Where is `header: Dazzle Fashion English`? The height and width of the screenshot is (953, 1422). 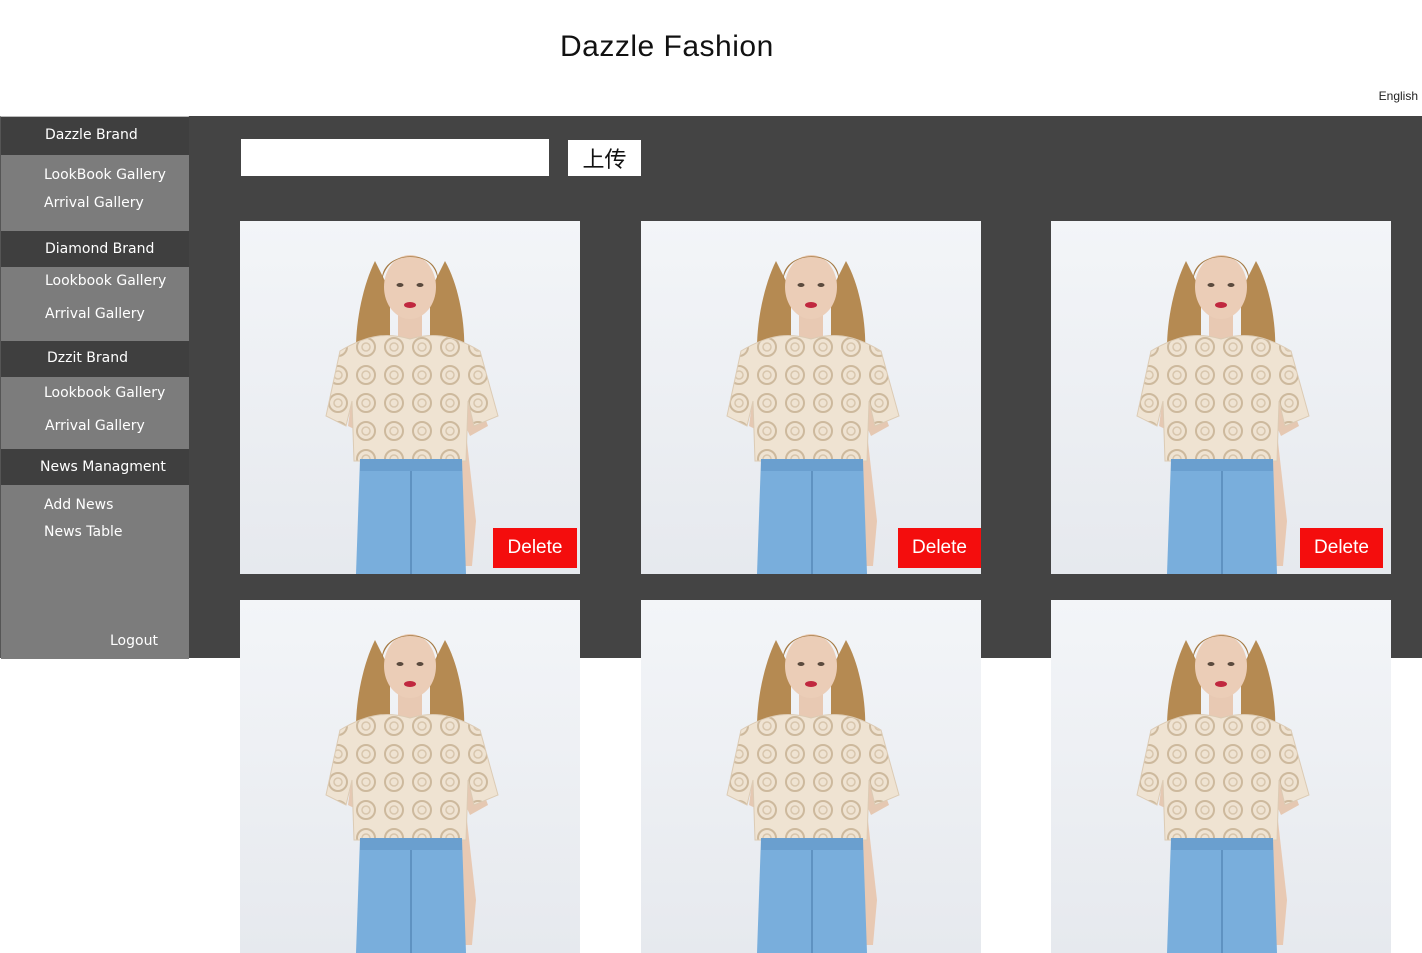
header: Dazzle Fashion English is located at coordinates (711, 58).